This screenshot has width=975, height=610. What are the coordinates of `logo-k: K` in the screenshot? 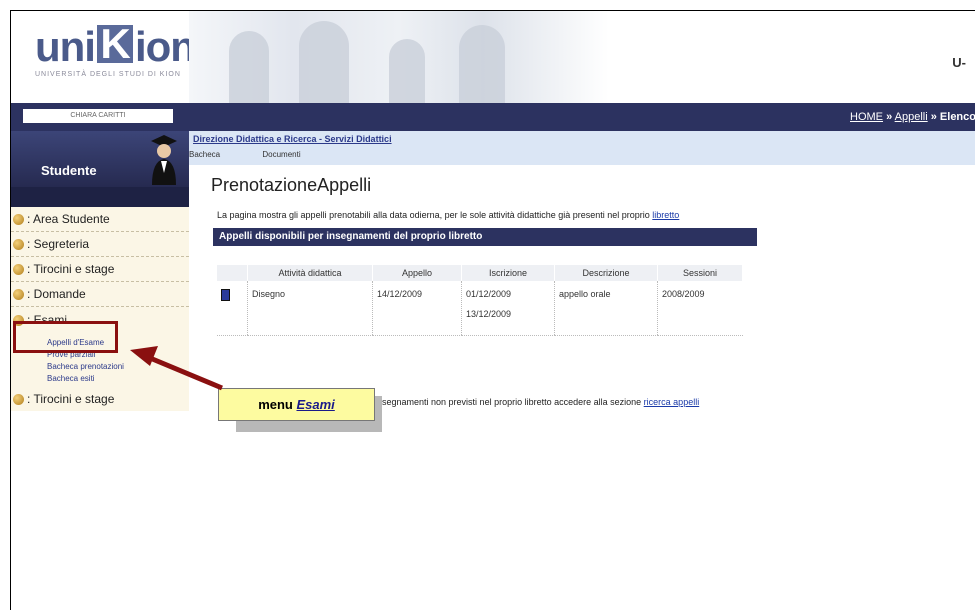 It's located at (114, 44).